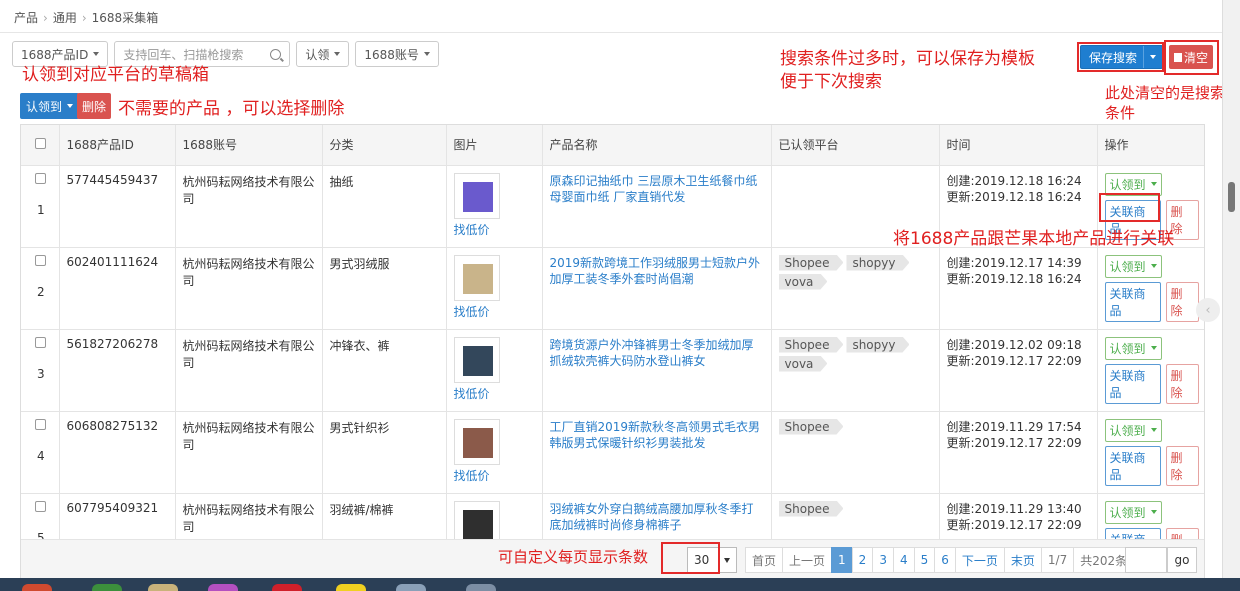 This screenshot has width=1240, height=591. Describe the element at coordinates (117, 288) in the screenshot. I see `product-id-cell: 602401111624` at that location.